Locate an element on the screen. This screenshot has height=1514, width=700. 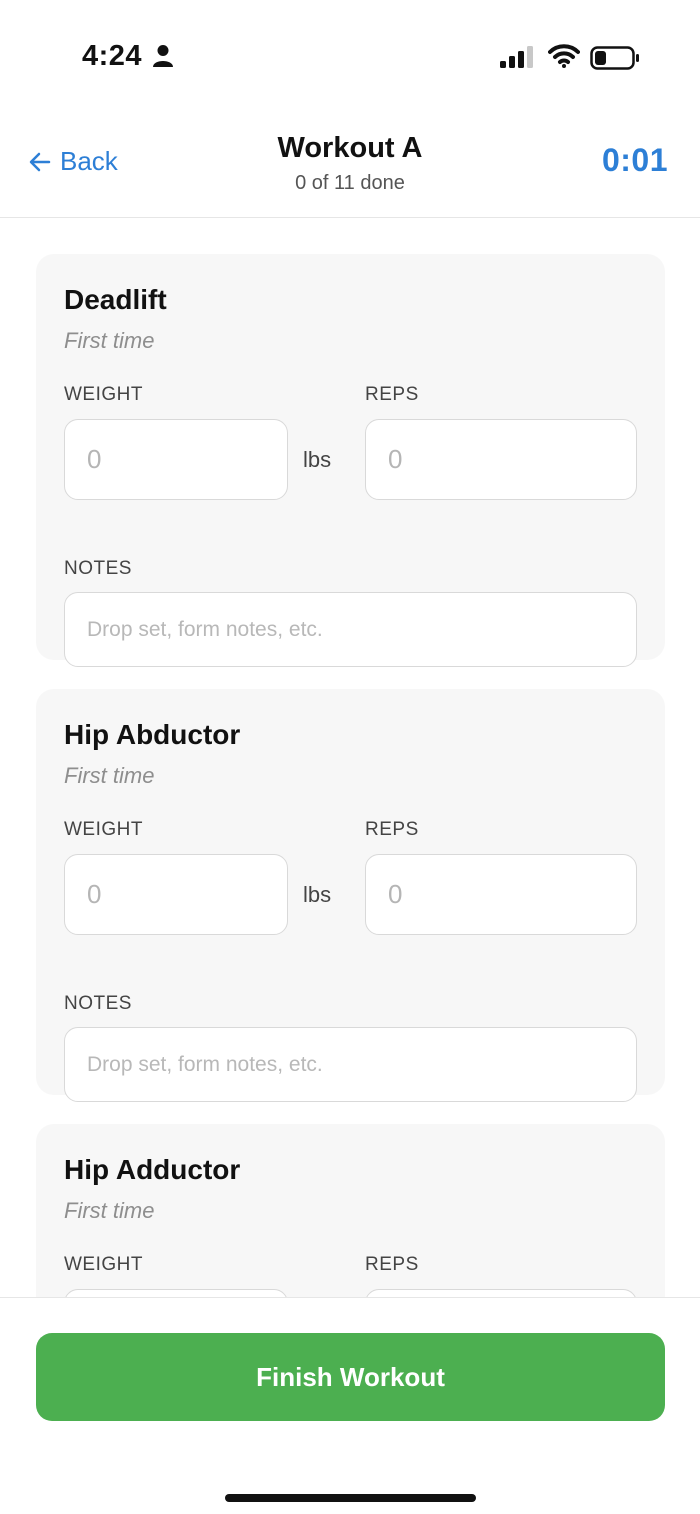
signal-icon is located at coordinates (516, 57).